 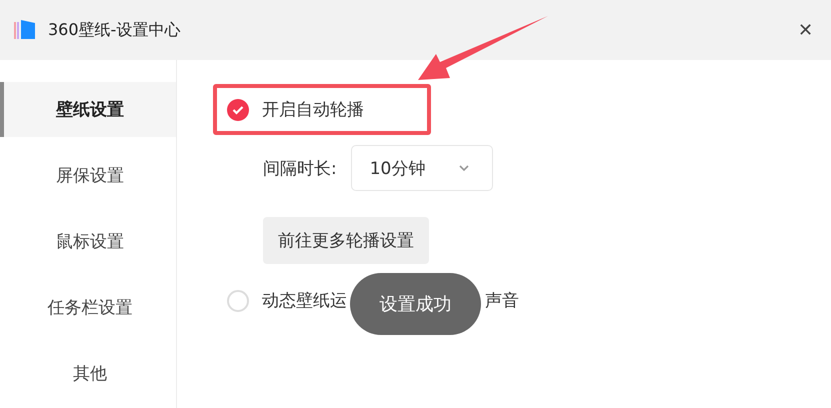 I want to click on checkbox-label: 声音, so click(x=502, y=301).